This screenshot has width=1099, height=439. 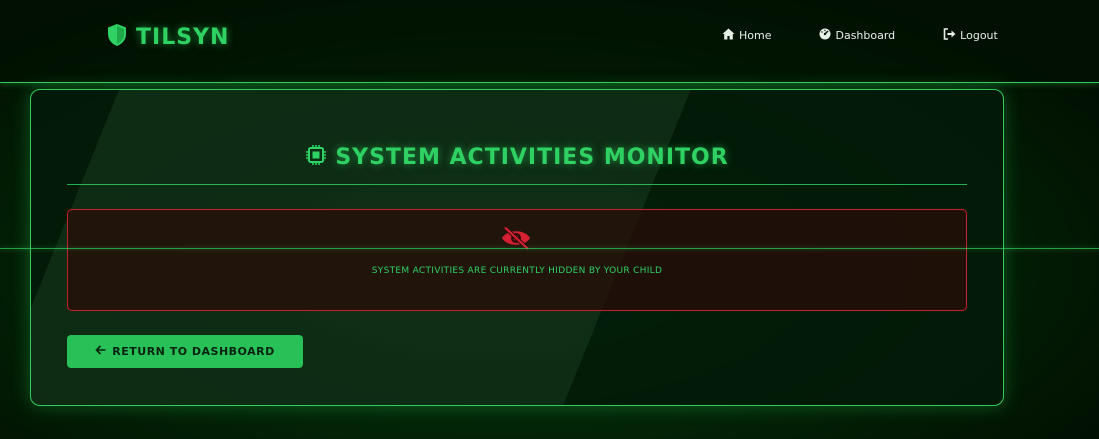 I want to click on monitor-title: SYSTEM ACTIVITIES MONITOR, so click(x=517, y=157).